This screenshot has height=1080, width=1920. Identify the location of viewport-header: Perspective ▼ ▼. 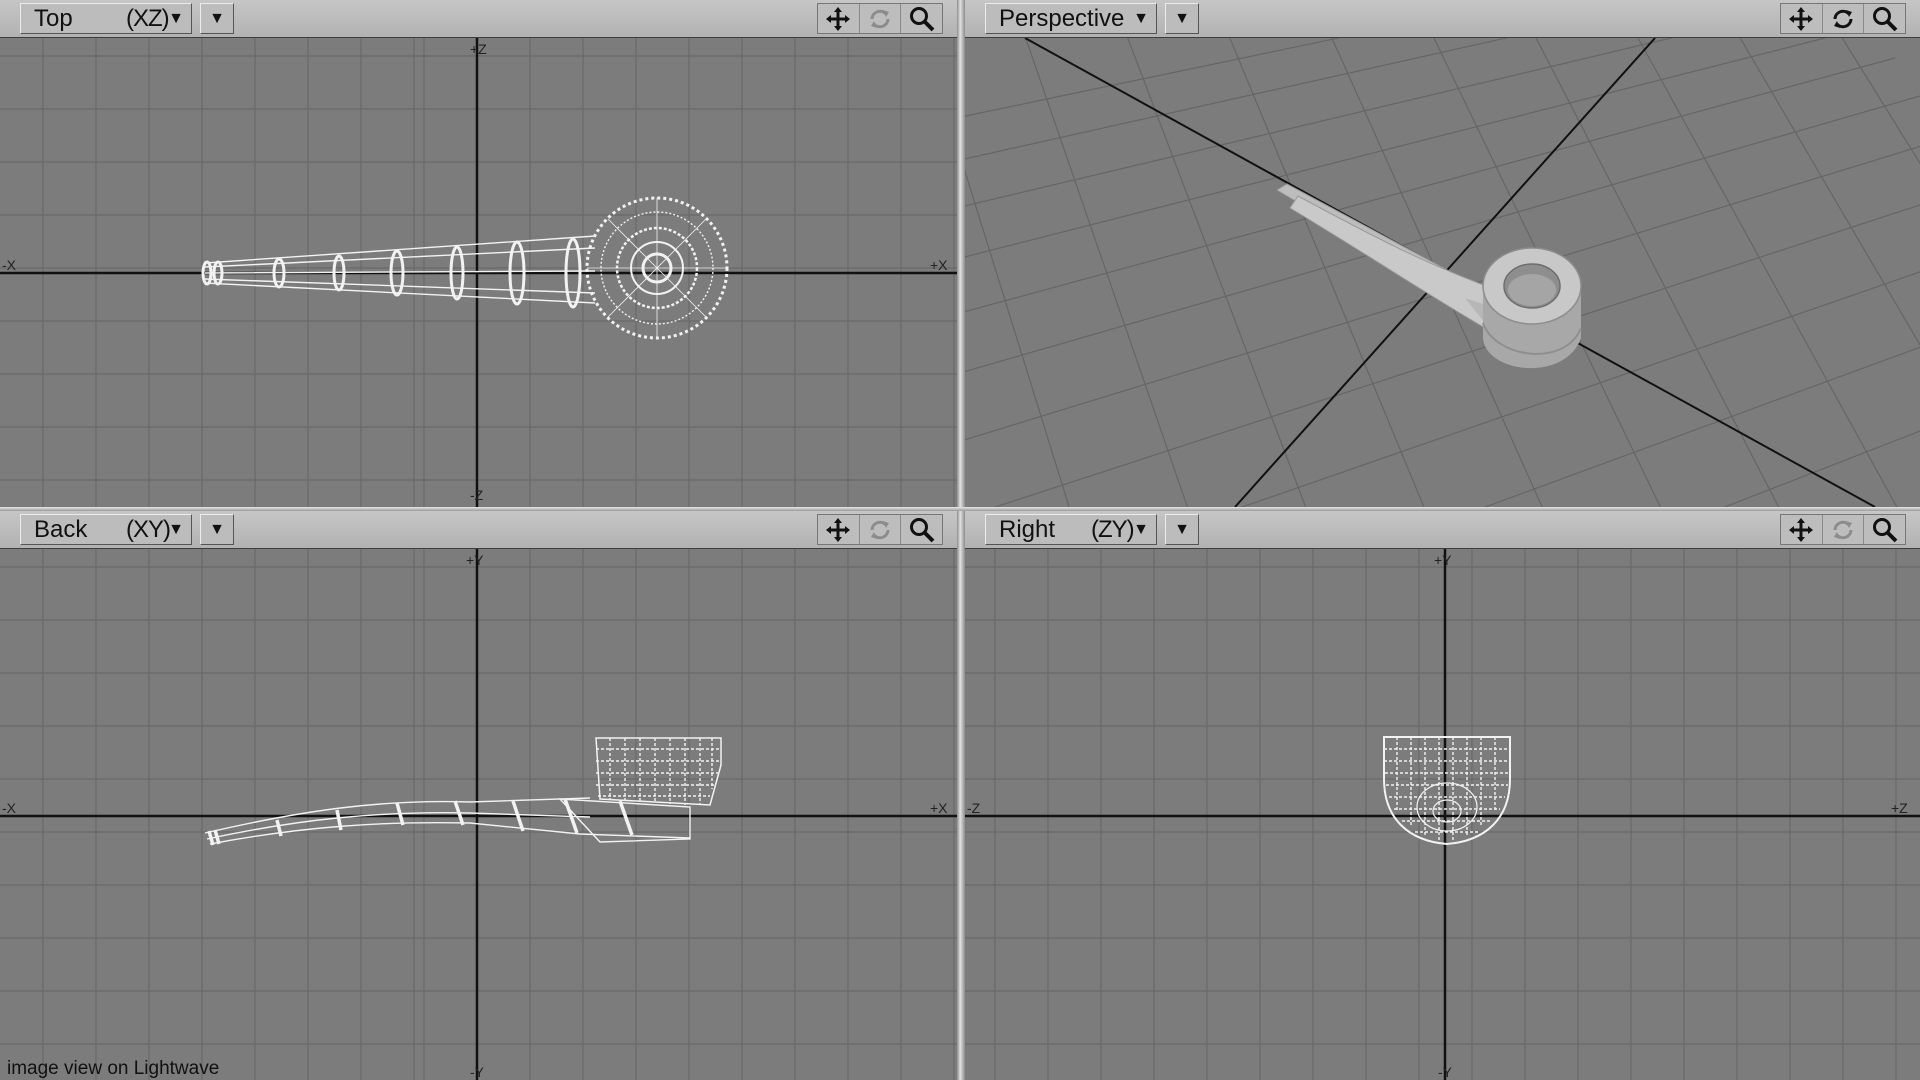
(1442, 19).